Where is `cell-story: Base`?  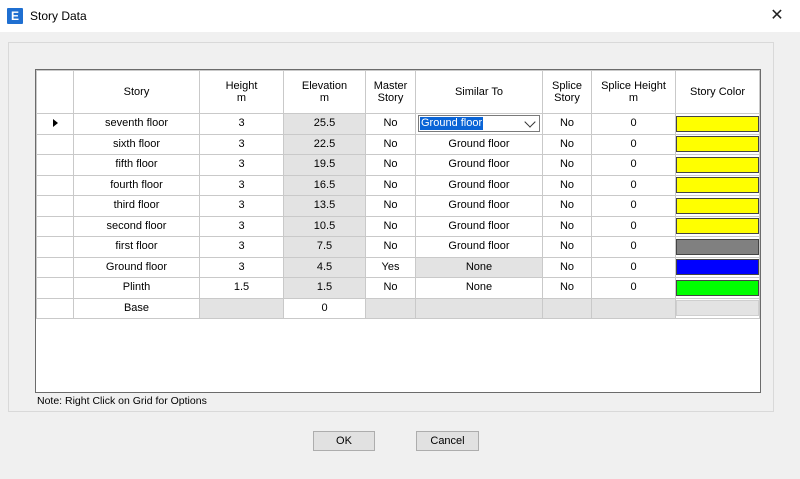
cell-story: Base is located at coordinates (136, 308).